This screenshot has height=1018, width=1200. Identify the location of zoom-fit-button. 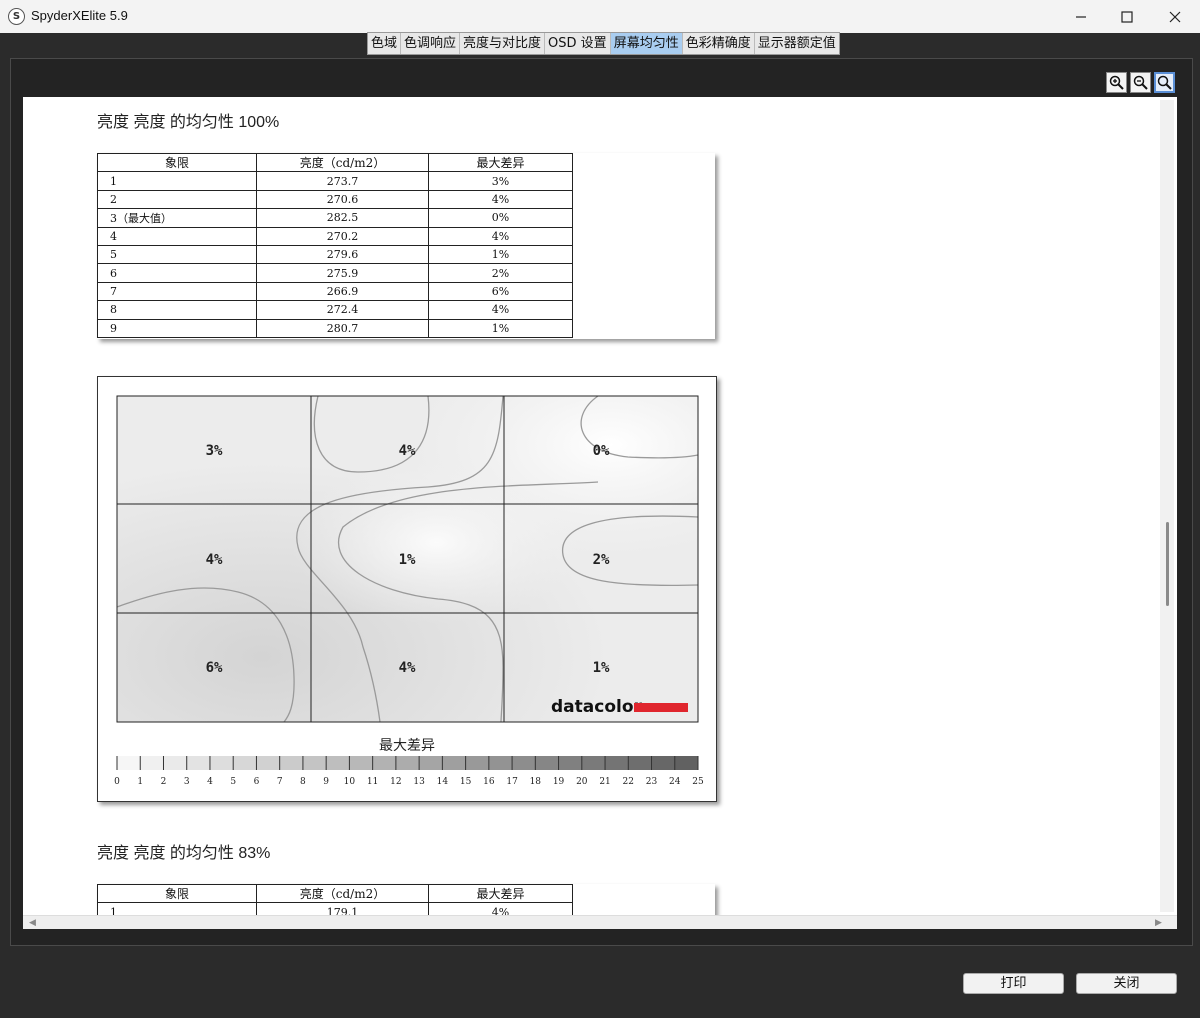
(1164, 82).